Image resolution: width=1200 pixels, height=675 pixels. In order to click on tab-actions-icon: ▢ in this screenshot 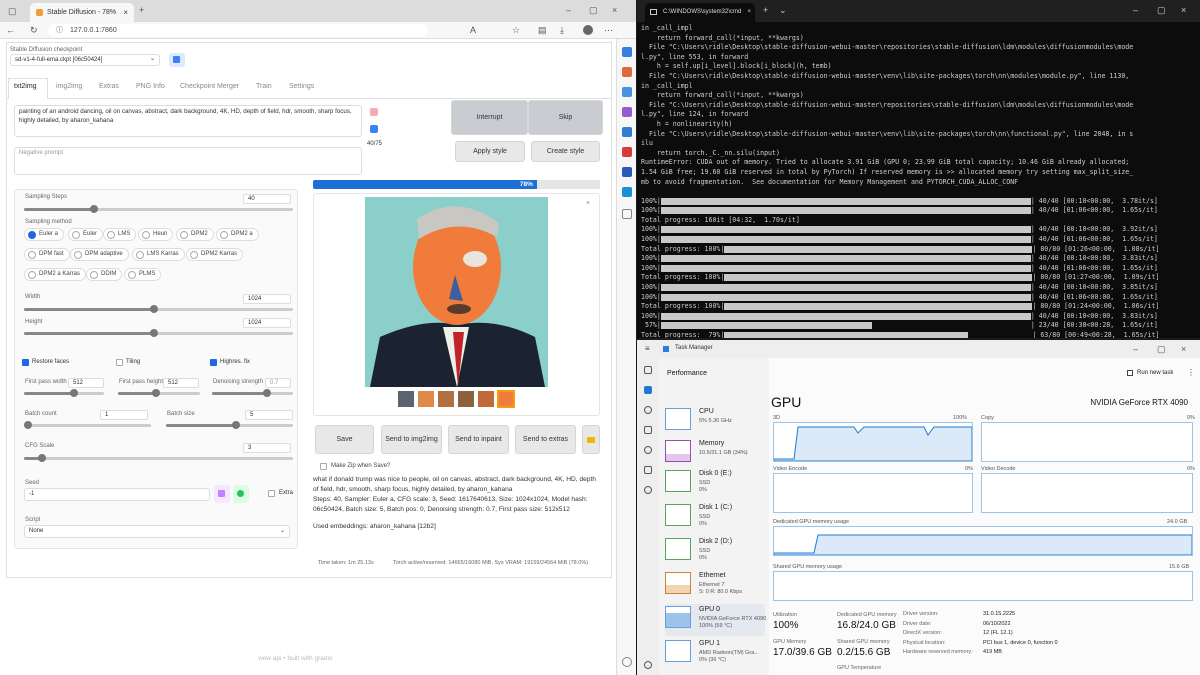, I will do `click(12, 11)`.